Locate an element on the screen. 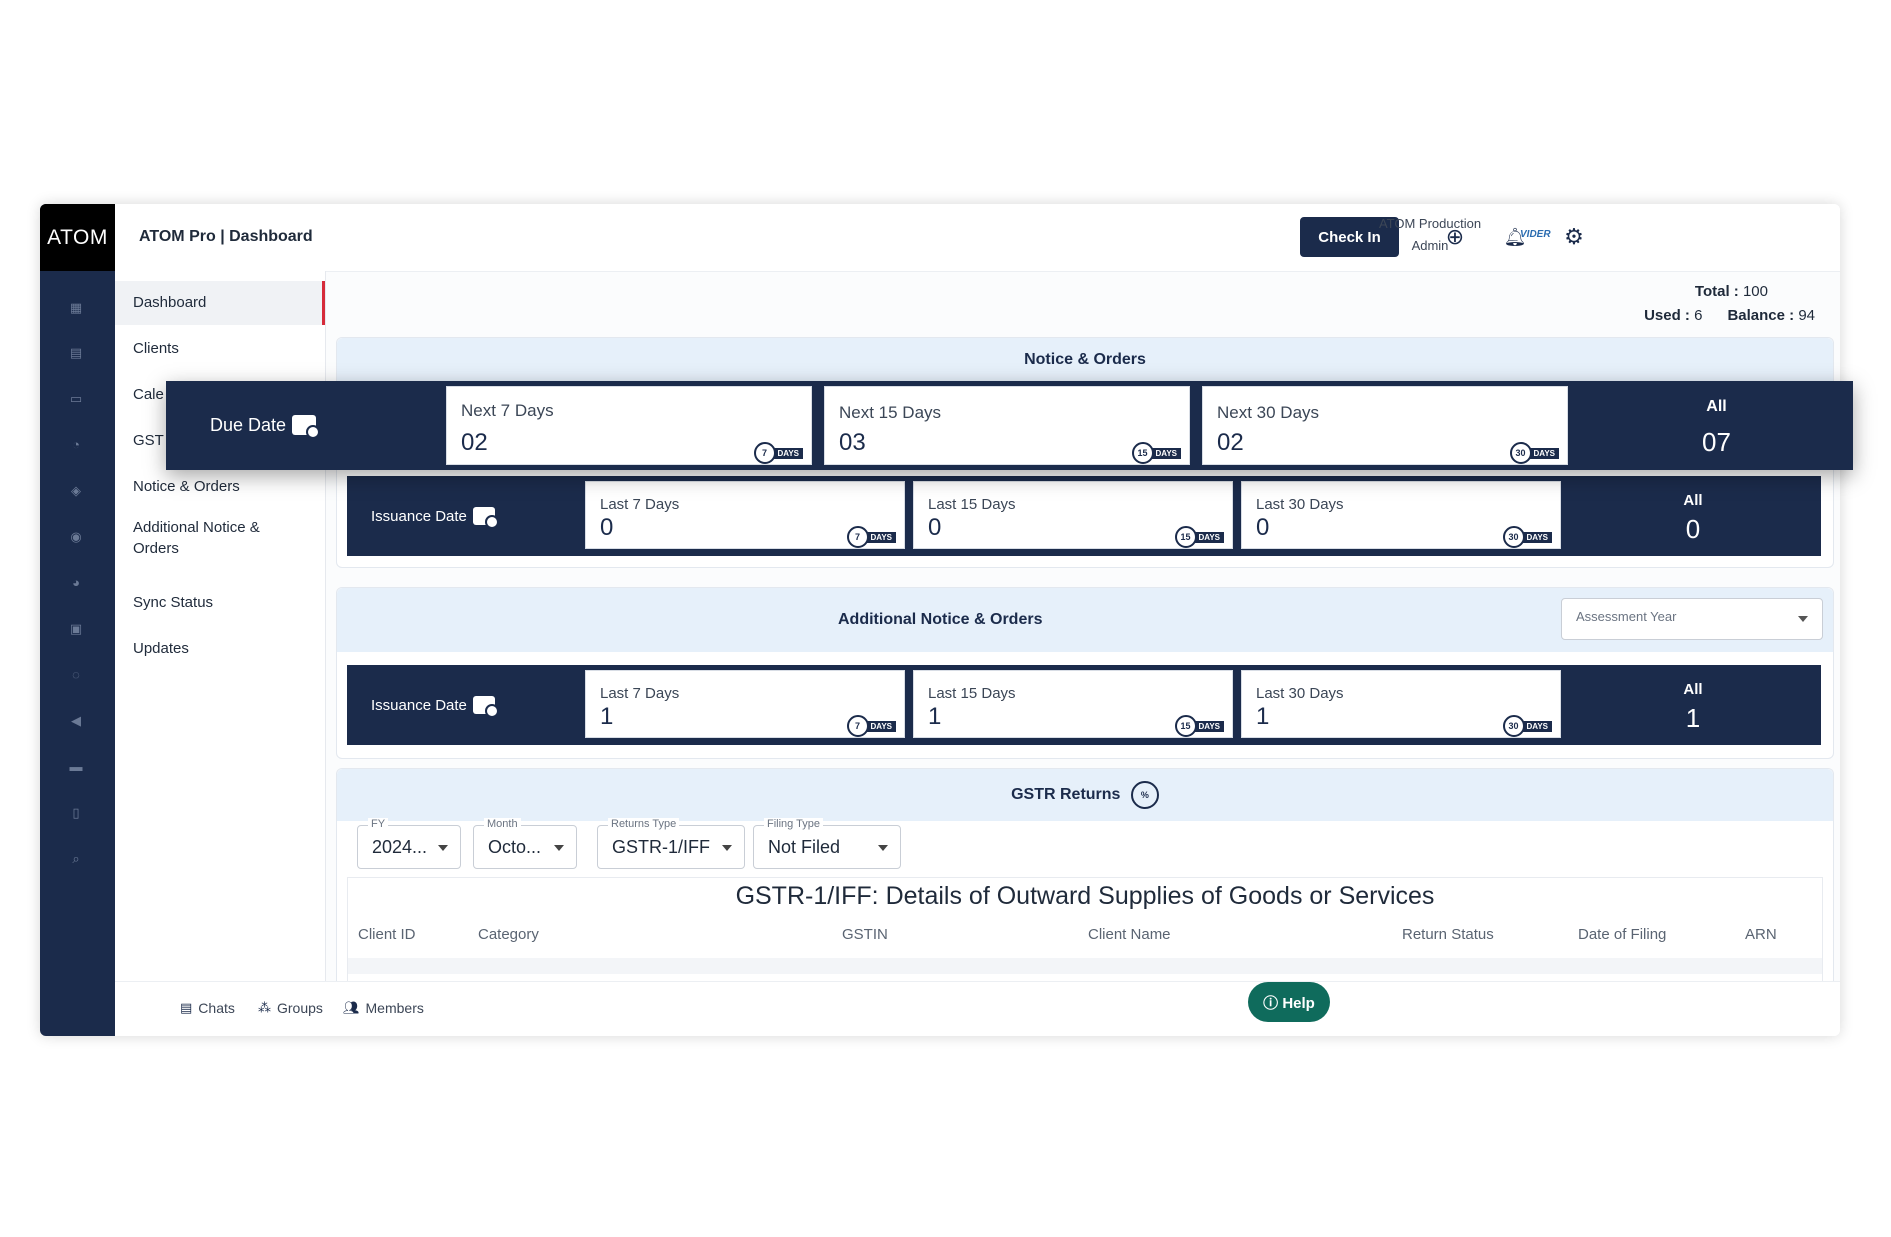  chats-link: ▤ Chats is located at coordinates (207, 1008).